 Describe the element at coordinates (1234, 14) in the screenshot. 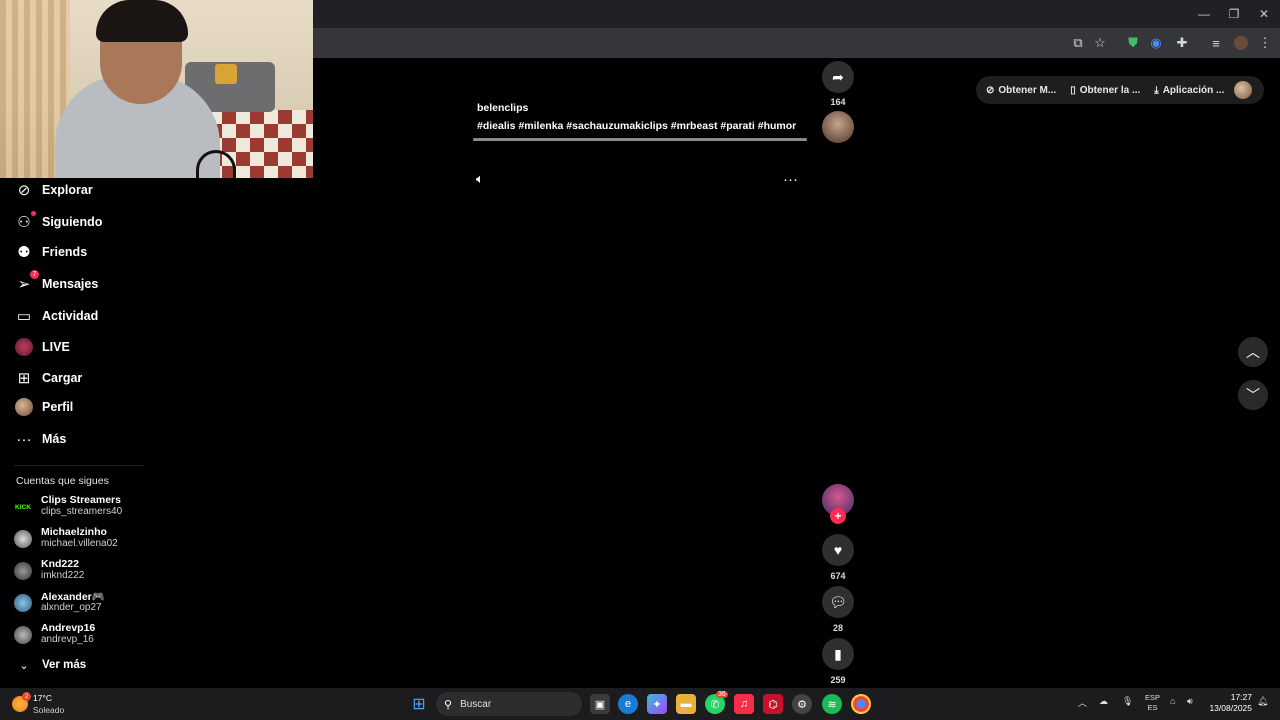

I see `restore-button: ❐` at that location.